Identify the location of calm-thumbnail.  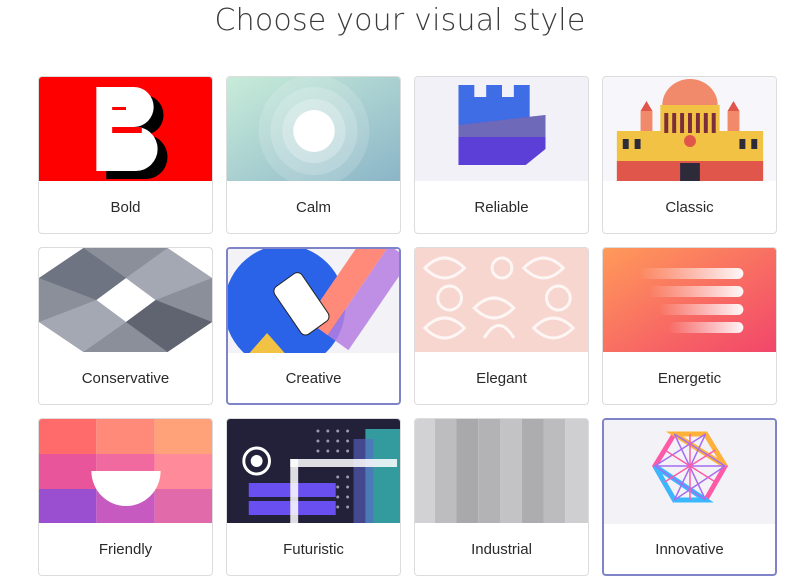
(313, 129).